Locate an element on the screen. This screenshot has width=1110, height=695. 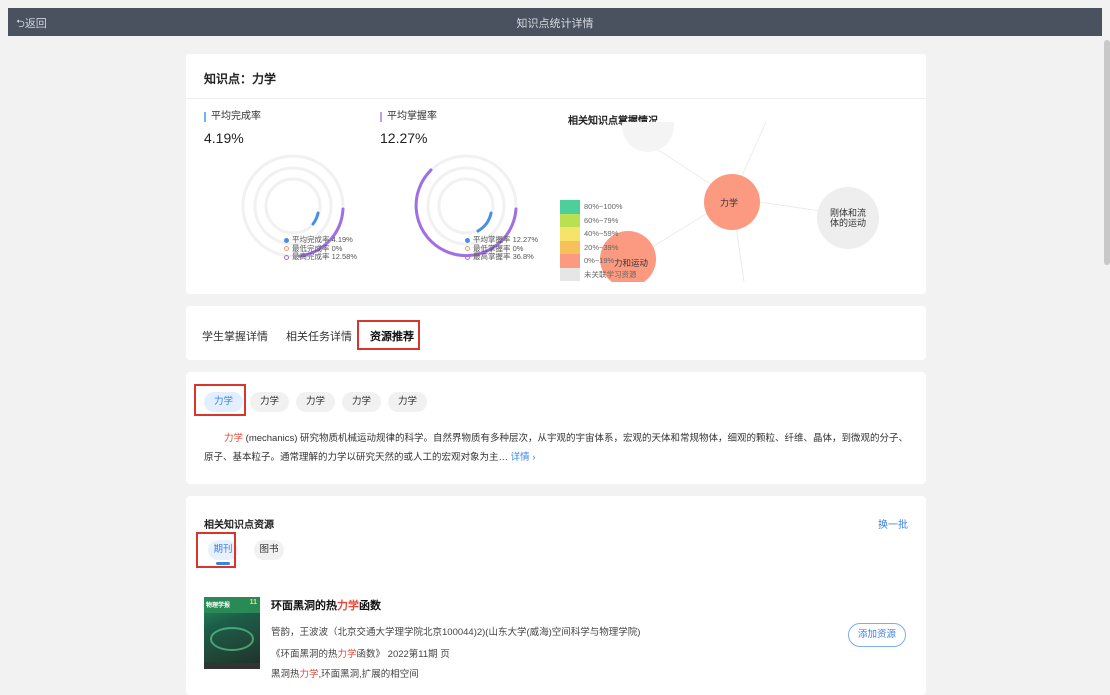
graph-node-top is located at coordinates (648, 137).